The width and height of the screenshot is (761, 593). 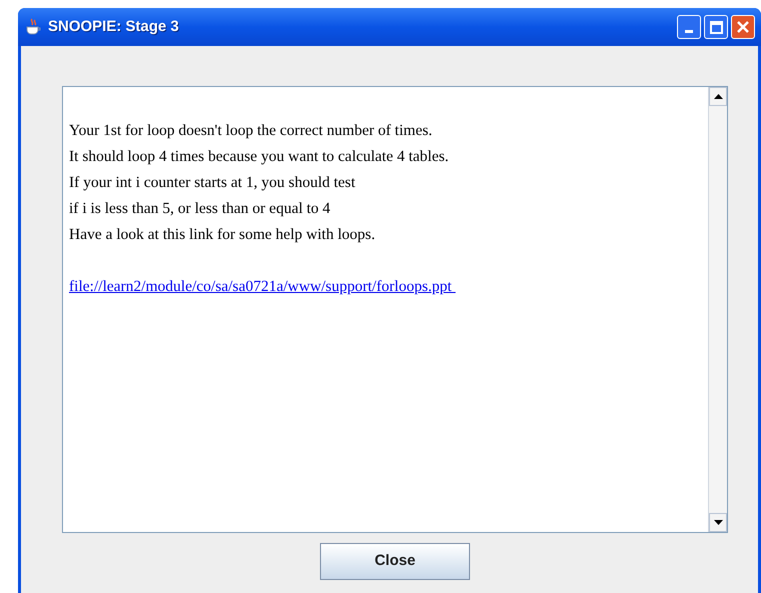 I want to click on message-line: If your int i counter starts at 1, you should test, so click(x=212, y=183).